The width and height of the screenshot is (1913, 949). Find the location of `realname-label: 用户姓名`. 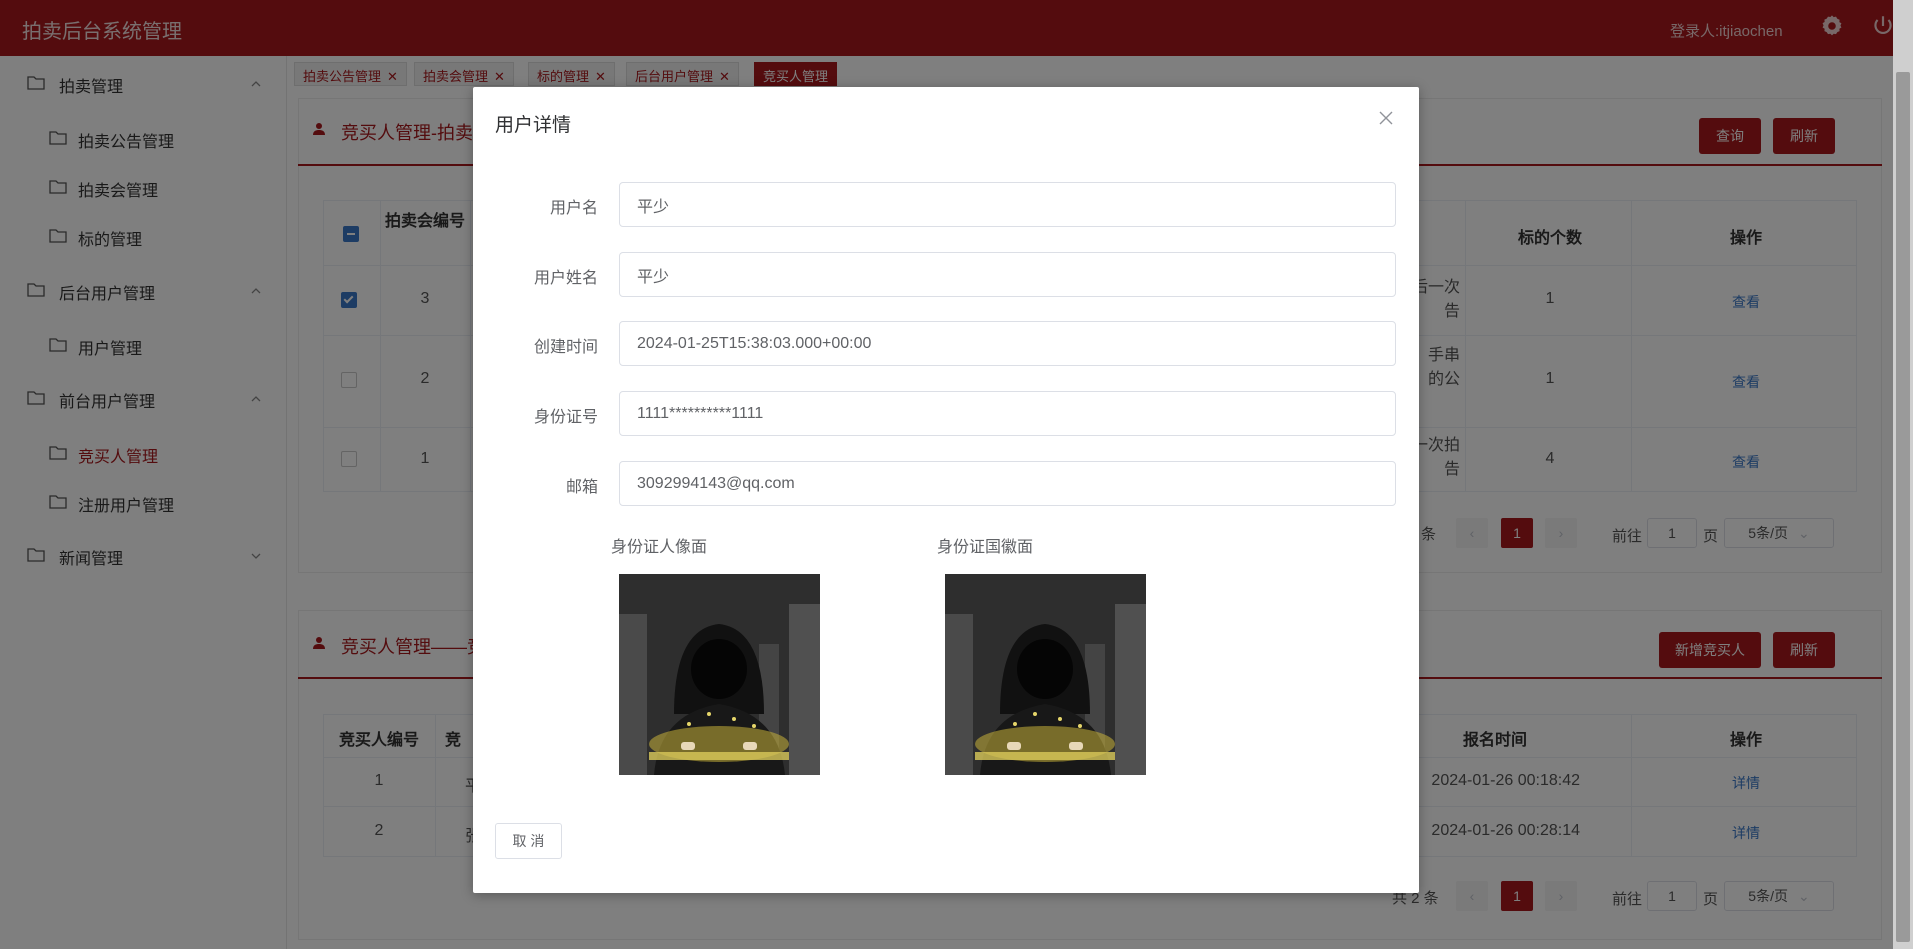

realname-label: 用户姓名 is located at coordinates (565, 278).